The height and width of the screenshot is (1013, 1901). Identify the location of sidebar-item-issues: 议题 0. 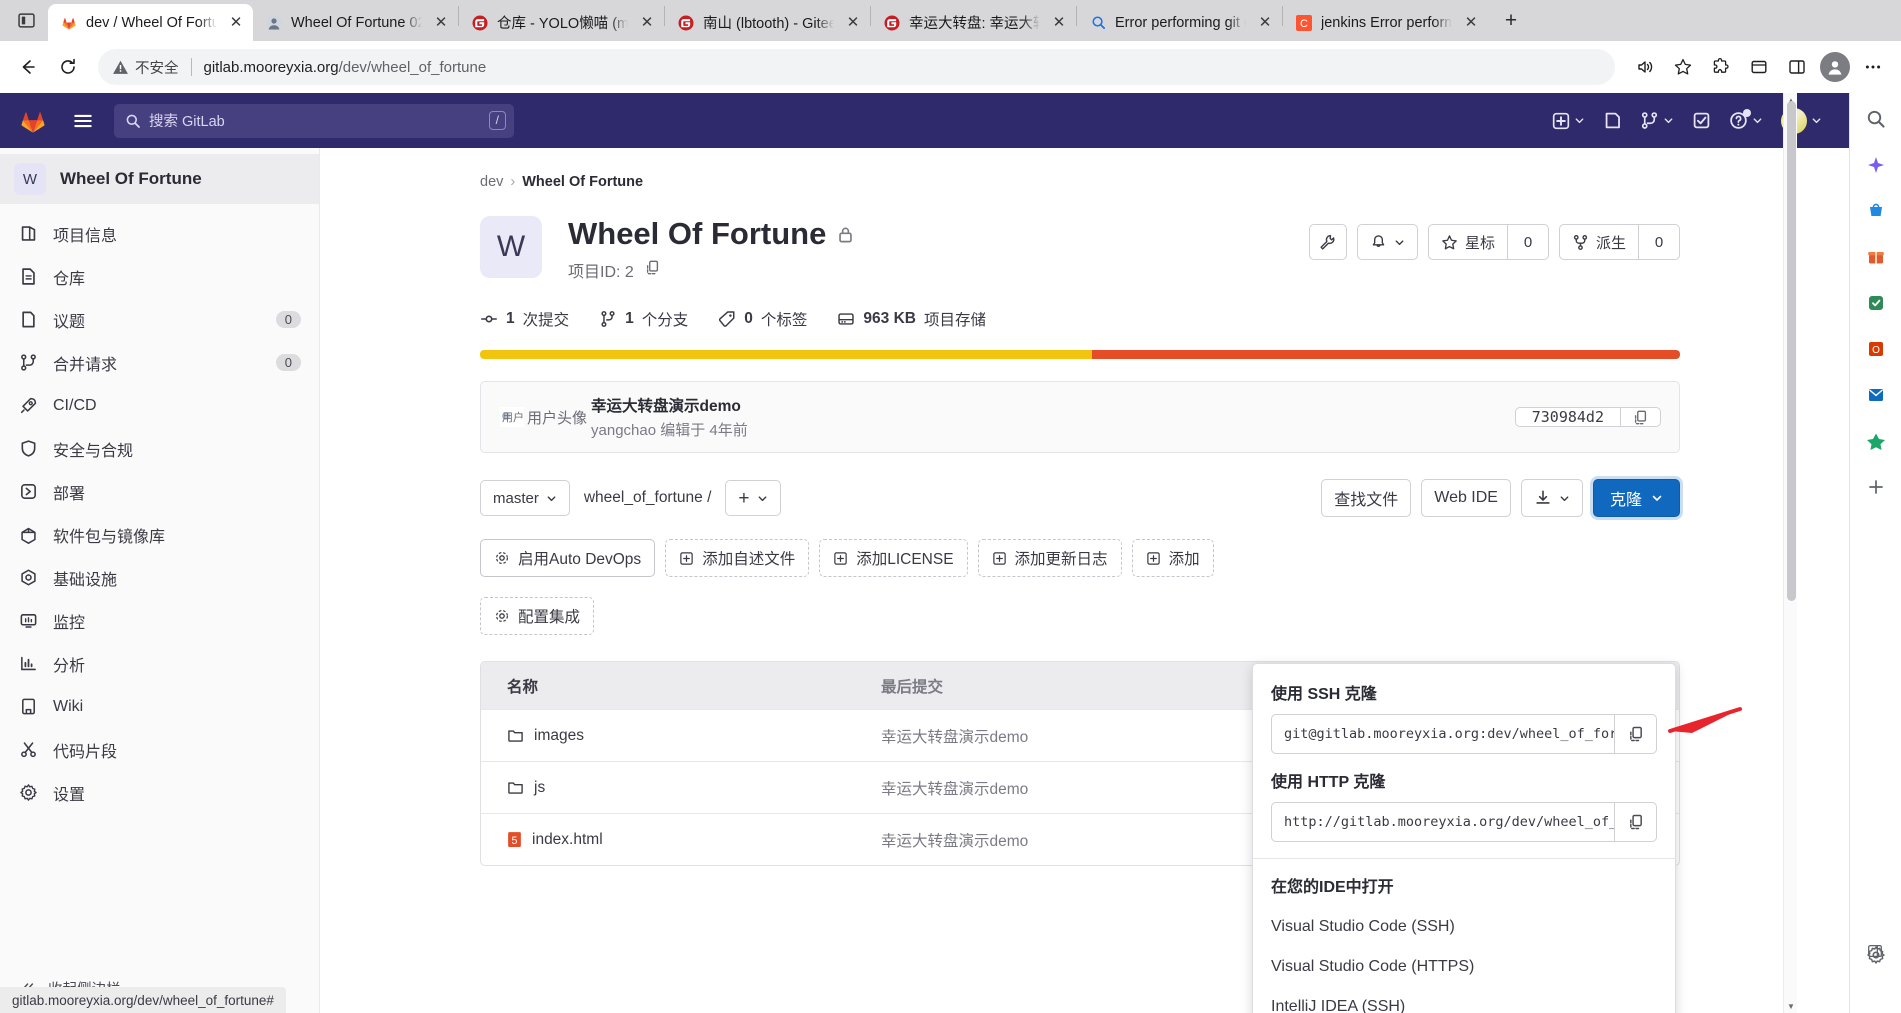
(159, 319).